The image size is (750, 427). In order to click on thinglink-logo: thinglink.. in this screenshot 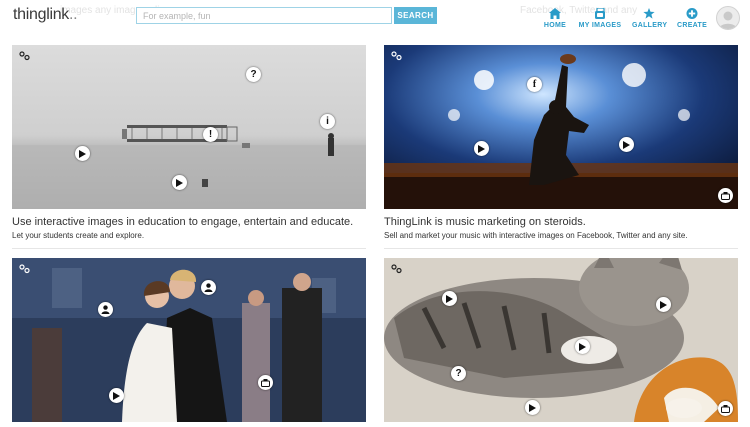, I will do `click(45, 15)`.